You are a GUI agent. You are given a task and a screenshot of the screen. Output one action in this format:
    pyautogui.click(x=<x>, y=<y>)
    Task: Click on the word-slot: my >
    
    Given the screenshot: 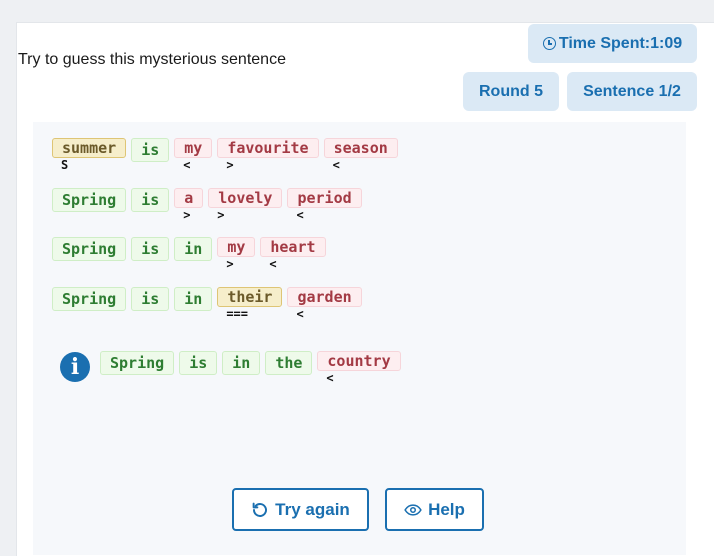 What is the action you would take?
    pyautogui.click(x=236, y=254)
    